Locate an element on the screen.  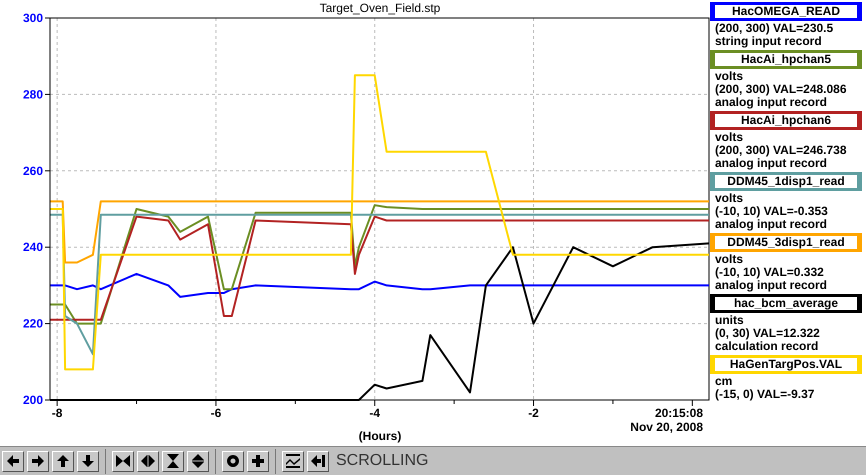
legend-text: (200, 300) VAL=230.5 is located at coordinates (774, 28).